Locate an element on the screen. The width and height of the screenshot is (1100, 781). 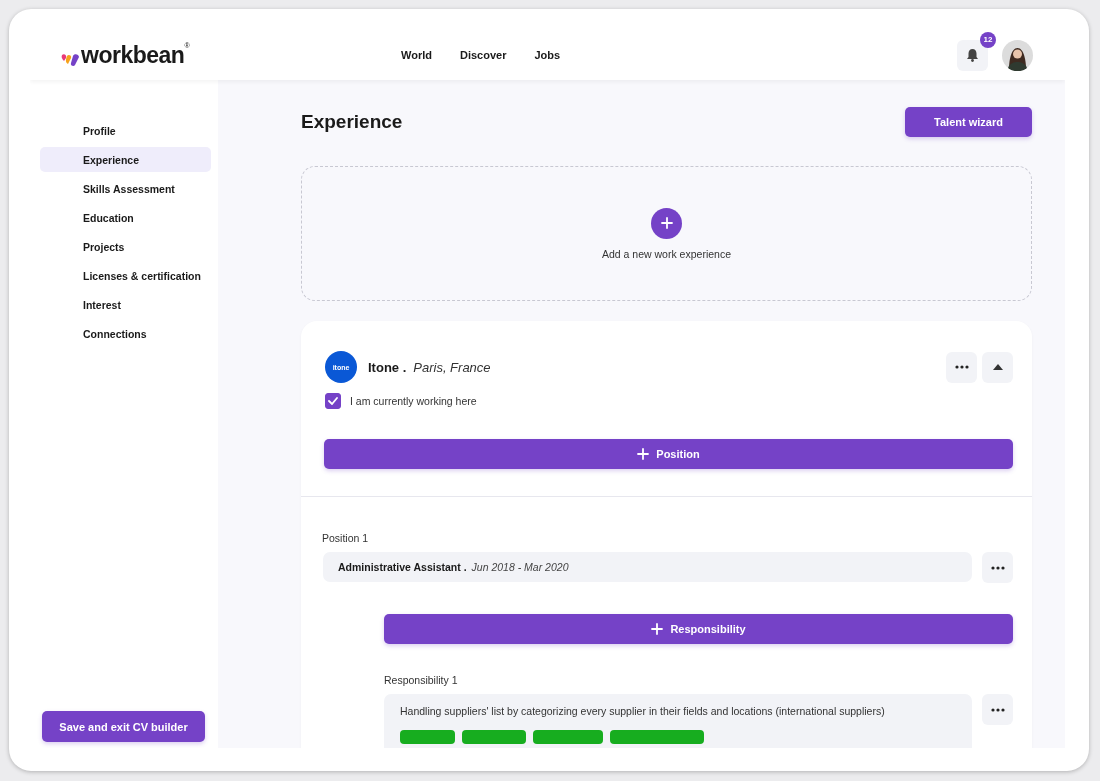
sidebar-item: Licenses & certification is located at coordinates (125, 275).